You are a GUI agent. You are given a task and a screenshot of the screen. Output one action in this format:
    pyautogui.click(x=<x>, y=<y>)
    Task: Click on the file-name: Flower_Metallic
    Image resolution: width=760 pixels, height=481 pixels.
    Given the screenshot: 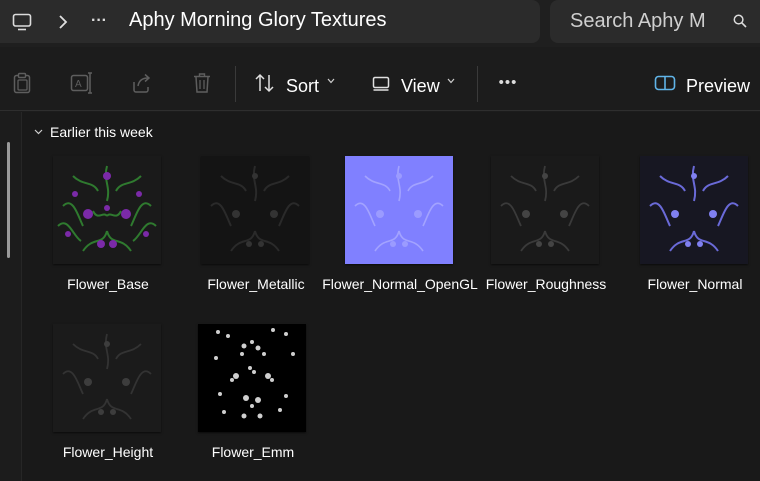 What is the action you would take?
    pyautogui.click(x=256, y=284)
    